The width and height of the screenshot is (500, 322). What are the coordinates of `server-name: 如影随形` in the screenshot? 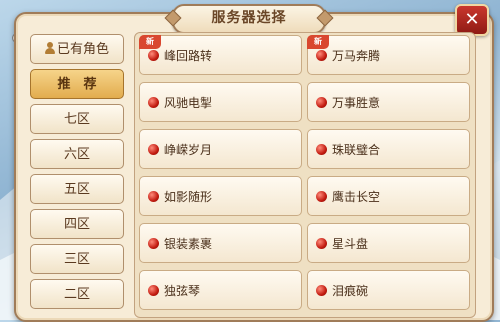 It's located at (188, 197).